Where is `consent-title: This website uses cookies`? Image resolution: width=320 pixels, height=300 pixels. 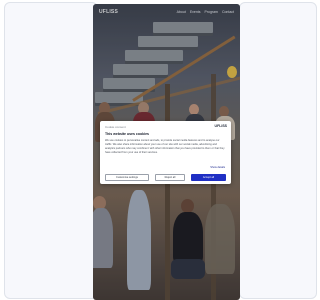 consent-title: This website uses cookies is located at coordinates (127, 134).